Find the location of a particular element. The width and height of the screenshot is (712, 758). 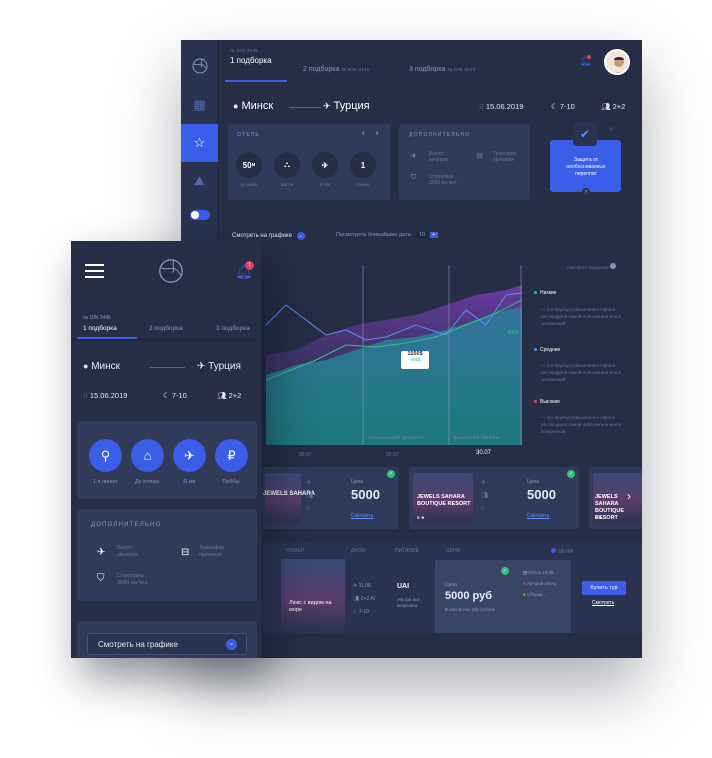

extra-item-label: Трансфер премиум is located at coordinates (505, 157).